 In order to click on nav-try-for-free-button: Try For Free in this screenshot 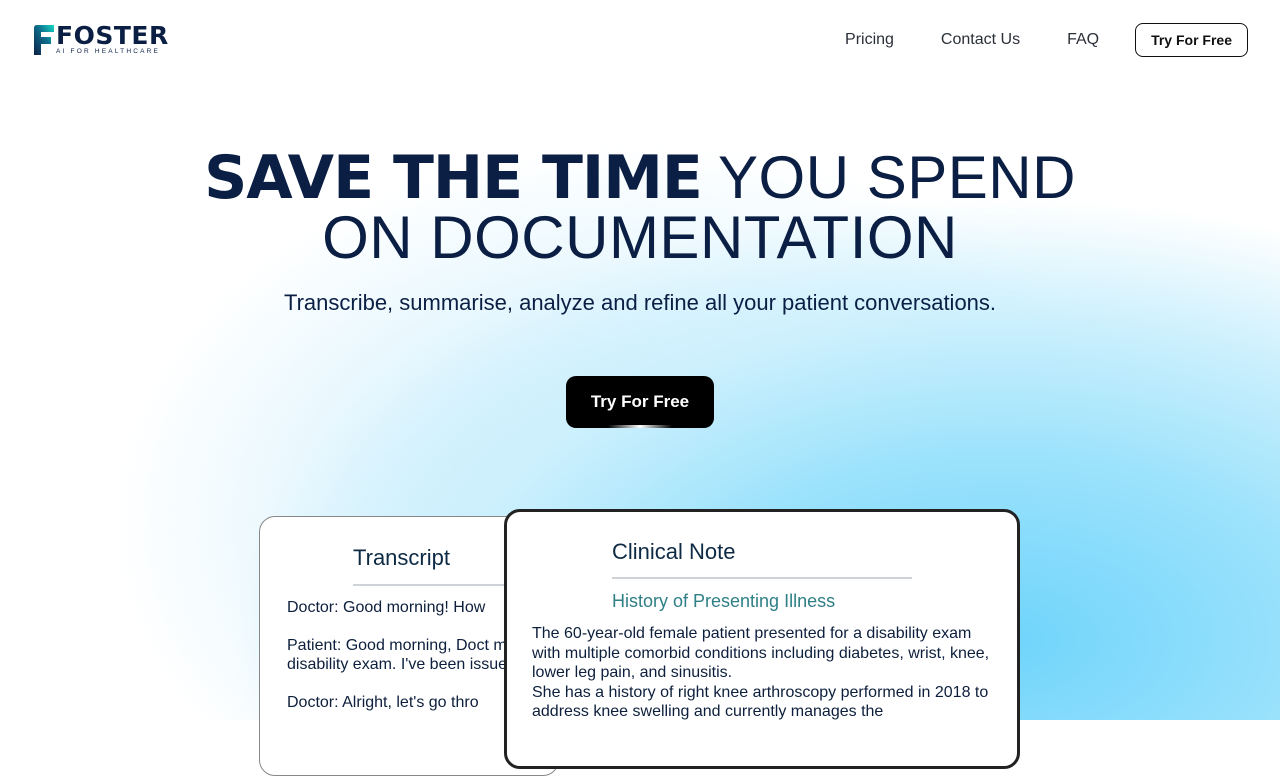, I will do `click(1191, 40)`.